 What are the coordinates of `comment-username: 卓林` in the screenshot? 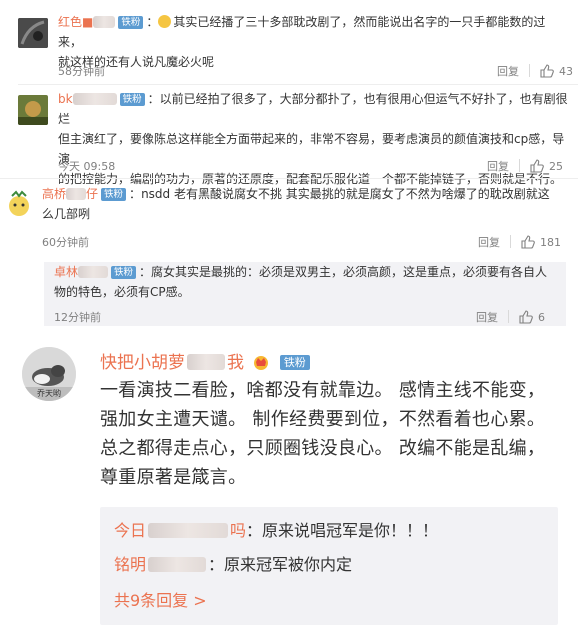 It's located at (66, 272).